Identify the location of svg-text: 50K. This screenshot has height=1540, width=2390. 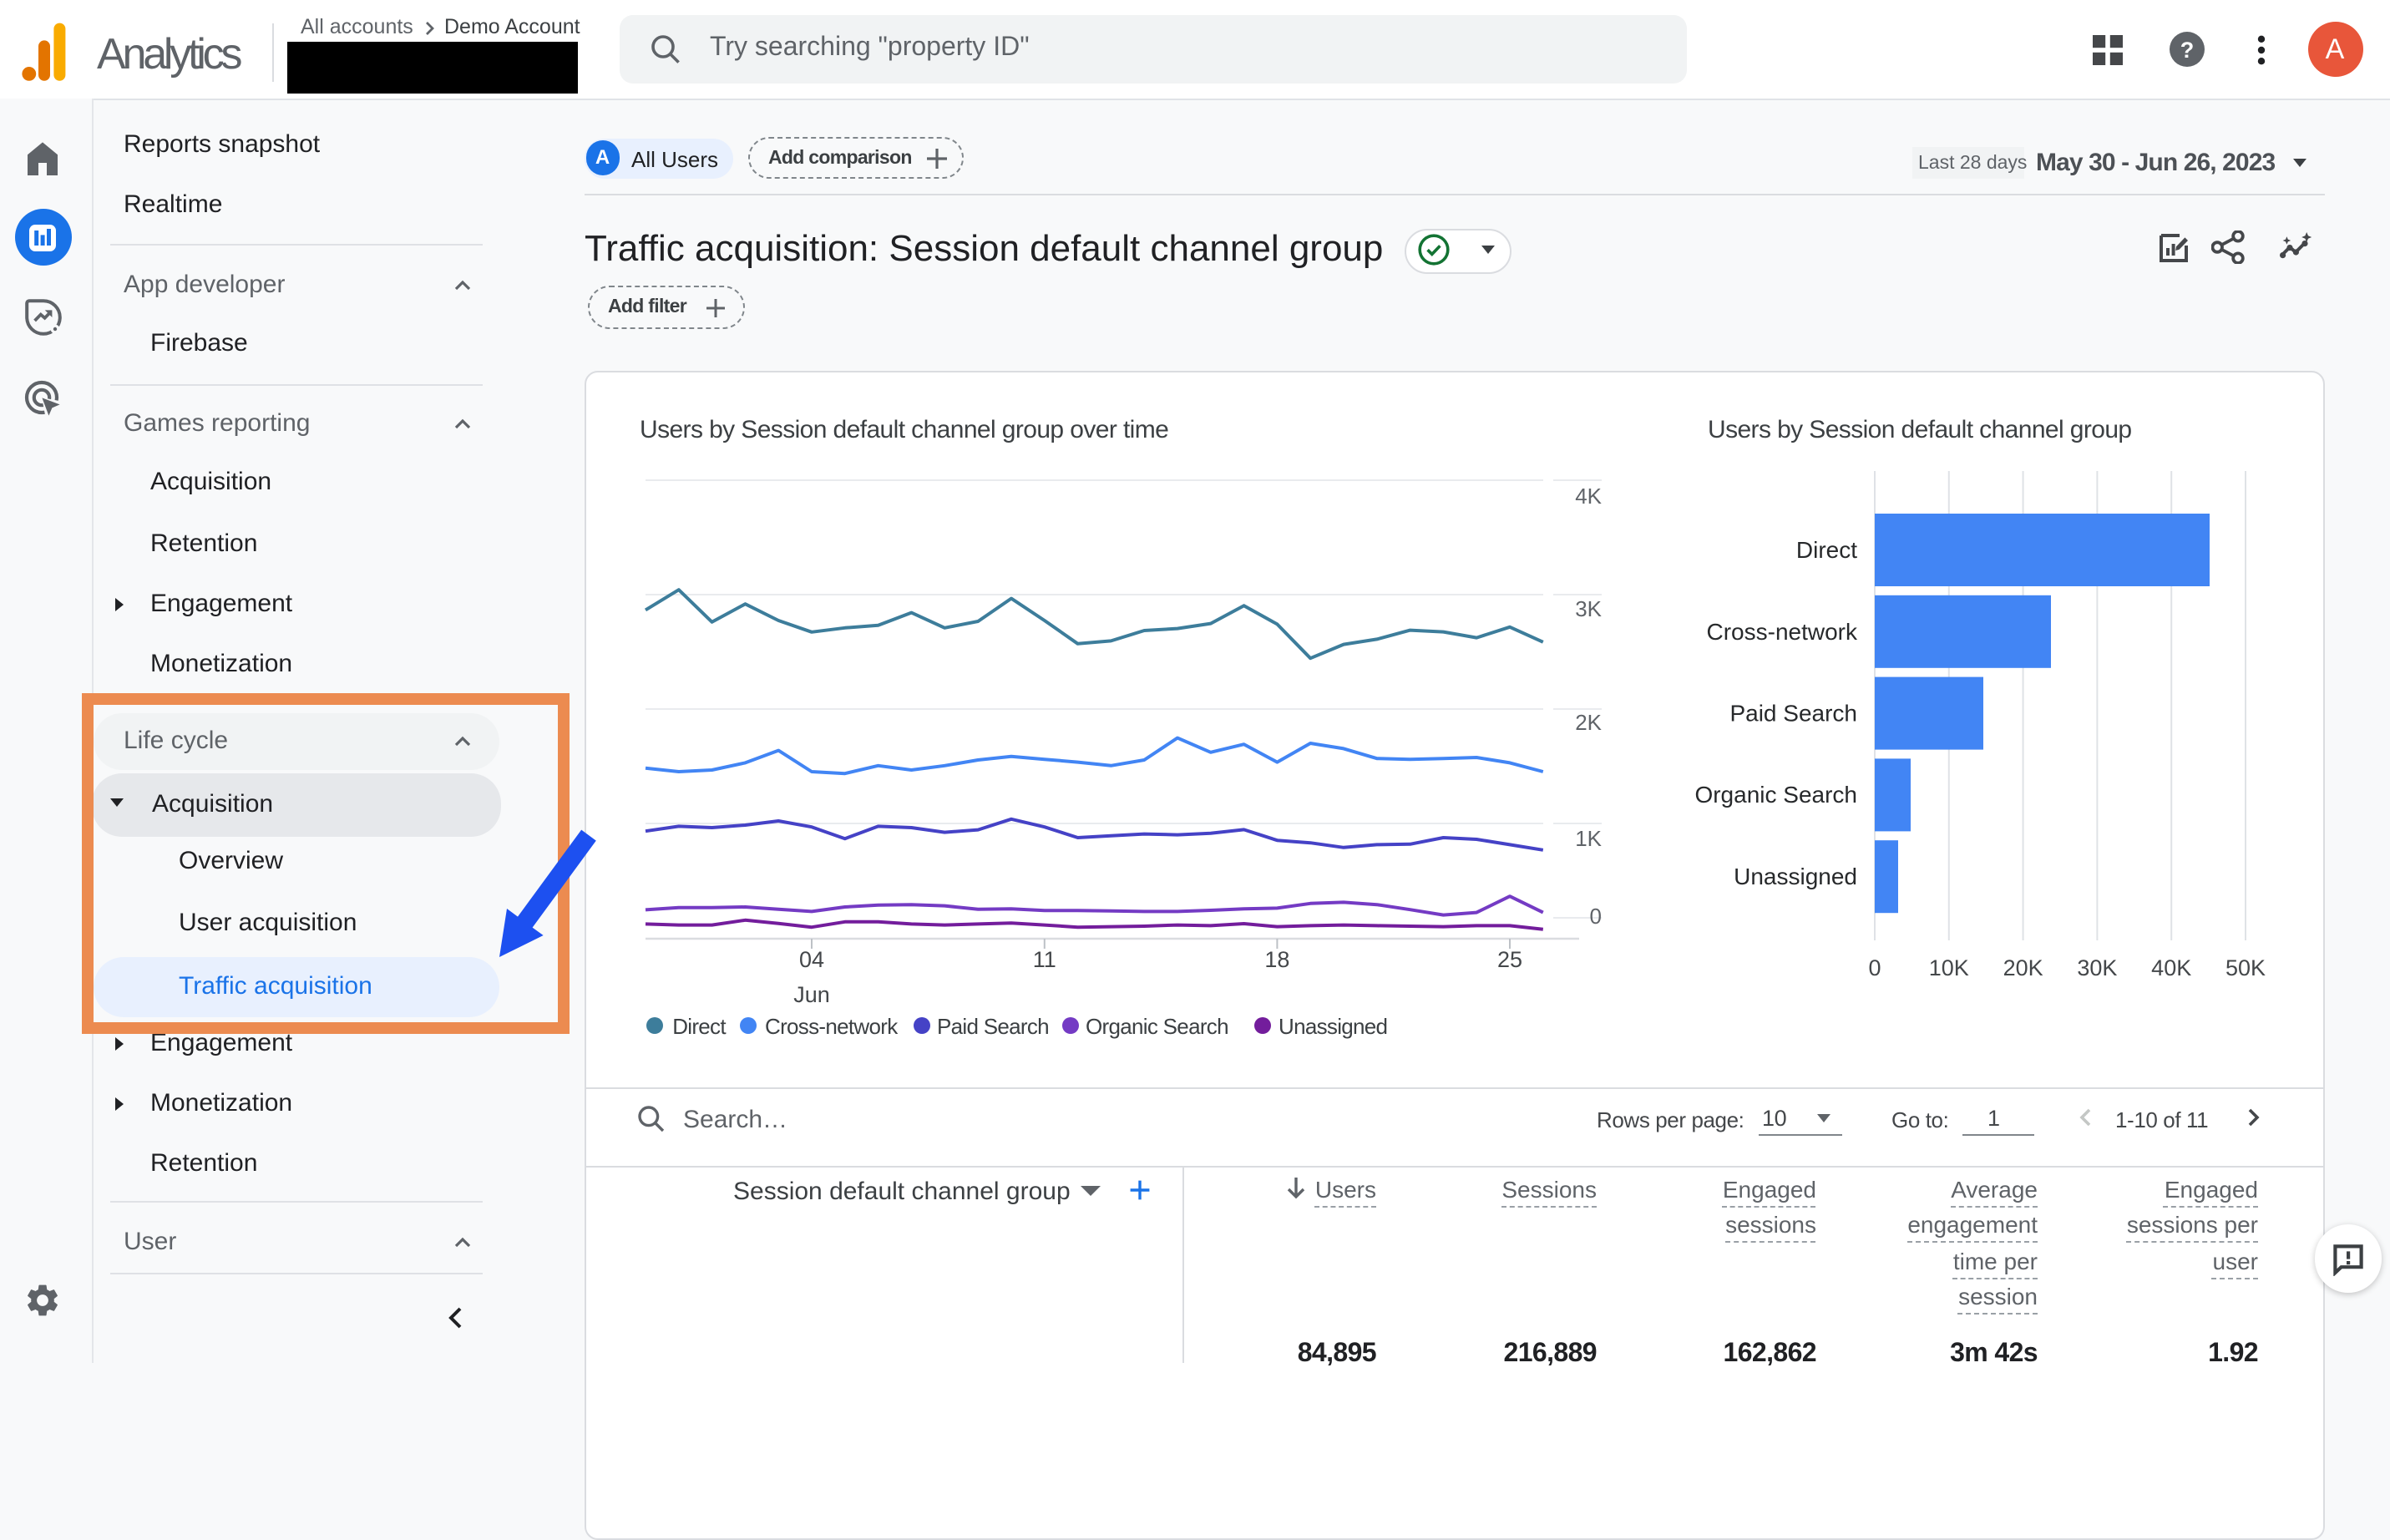
(2246, 968).